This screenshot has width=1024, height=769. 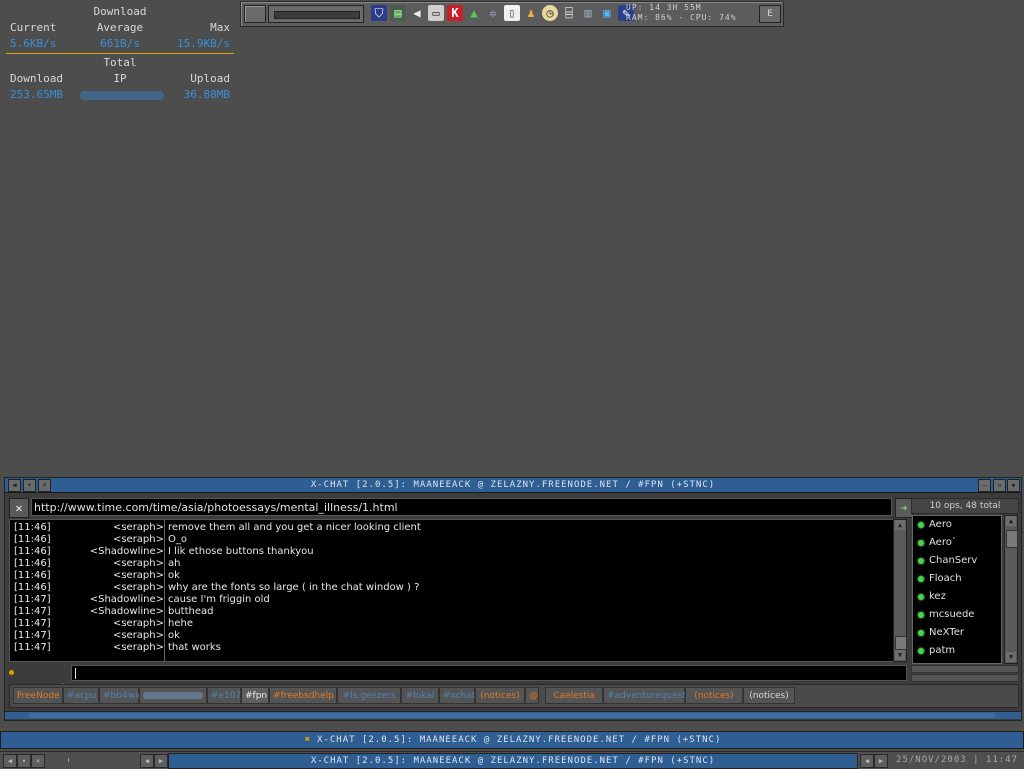 What do you see at coordinates (255, 14) in the screenshot?
I see `panel-menu-button` at bounding box center [255, 14].